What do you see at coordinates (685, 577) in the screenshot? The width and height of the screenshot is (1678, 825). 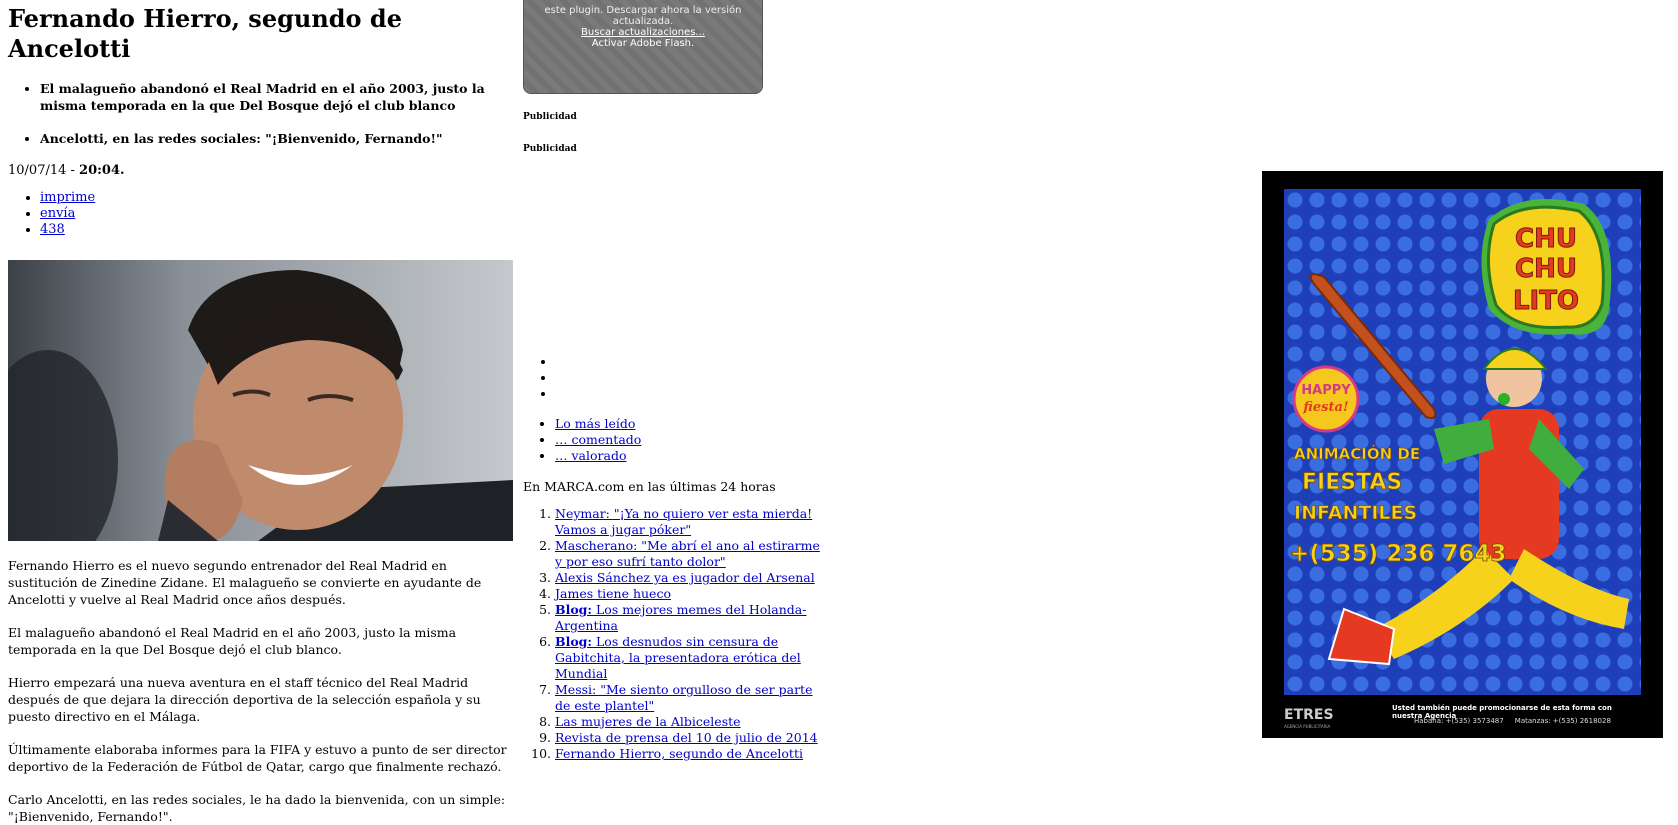 I see `ranking-link: Alexis Sánchez ya es jugador del Arsenal` at bounding box center [685, 577].